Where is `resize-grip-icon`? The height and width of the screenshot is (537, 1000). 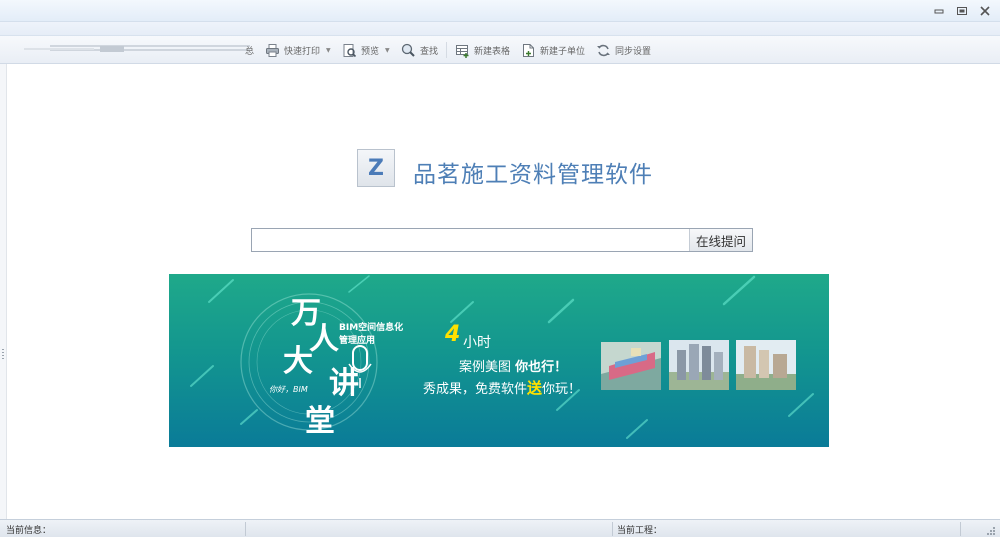 resize-grip-icon is located at coordinates (991, 531).